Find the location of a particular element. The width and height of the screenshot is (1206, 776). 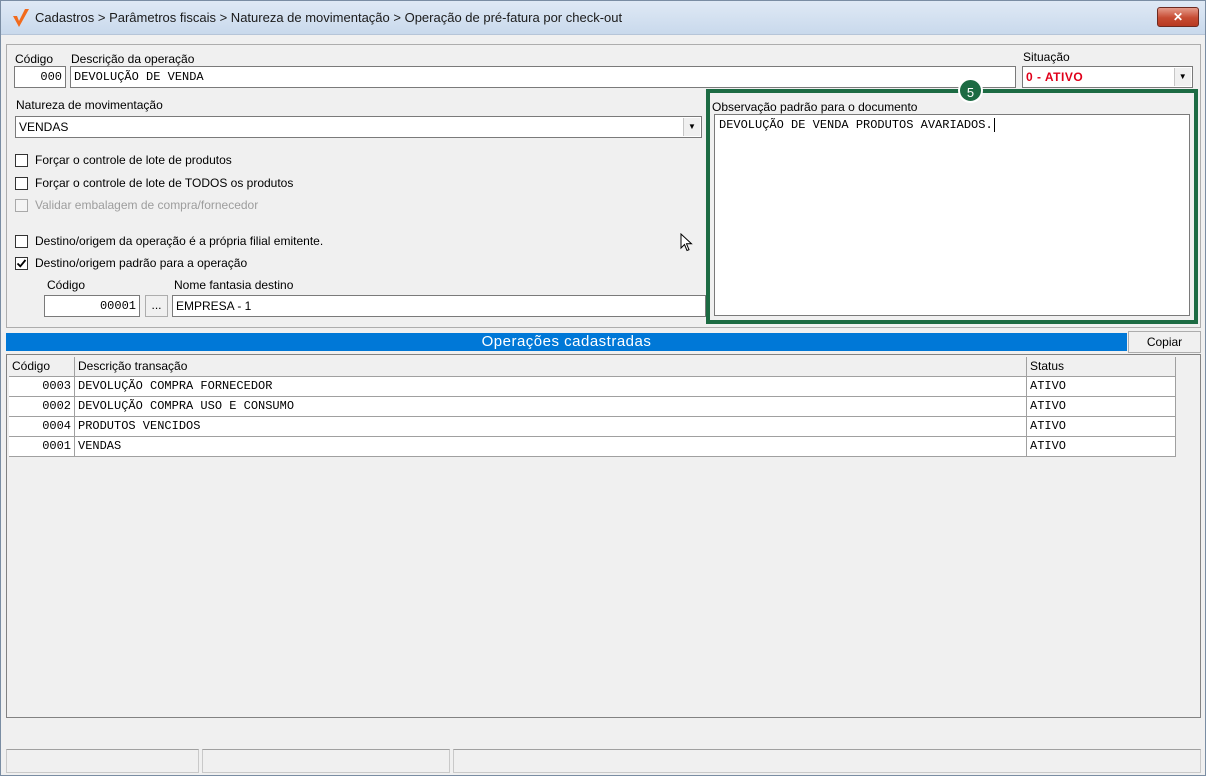

checkbox-validar-embalagem-label: Validar embalagem de compra/fornecedor is located at coordinates (147, 205).